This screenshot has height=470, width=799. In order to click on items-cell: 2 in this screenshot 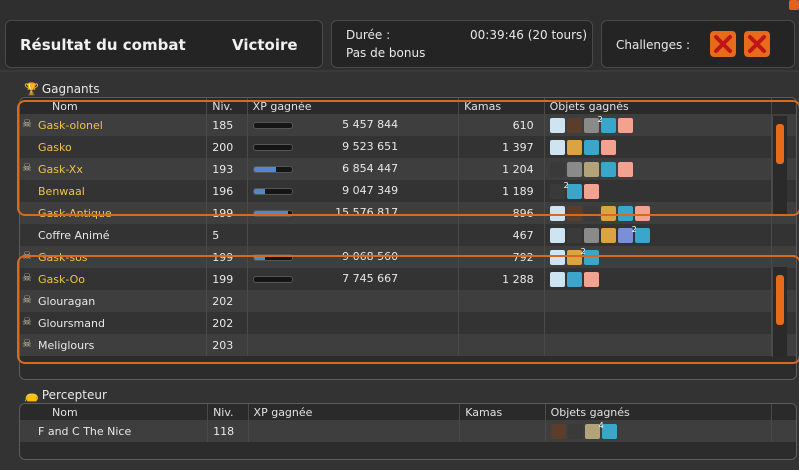, I will do `click(658, 235)`.